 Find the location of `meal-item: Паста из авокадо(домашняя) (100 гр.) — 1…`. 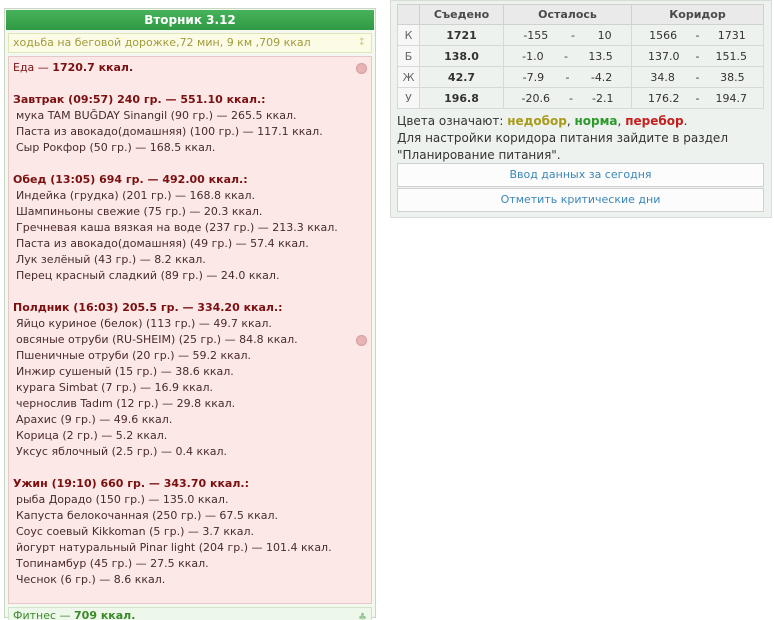

meal-item: Паста из авокадо(домашняя) (100 гр.) — 1… is located at coordinates (169, 131).